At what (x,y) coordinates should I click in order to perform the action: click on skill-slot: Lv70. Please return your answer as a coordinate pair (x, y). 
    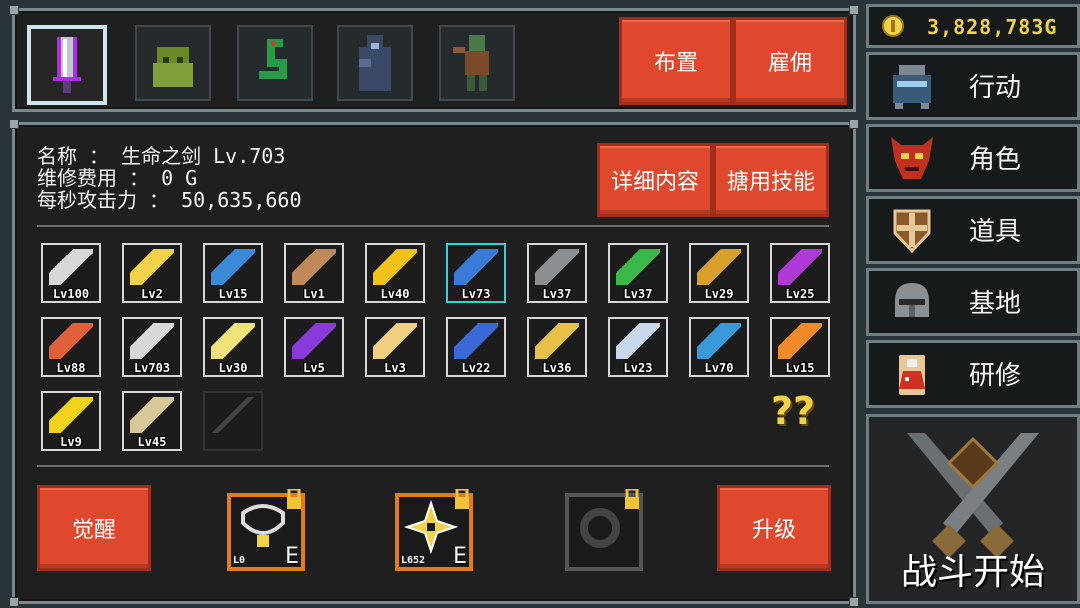
    Looking at the image, I should click on (719, 347).